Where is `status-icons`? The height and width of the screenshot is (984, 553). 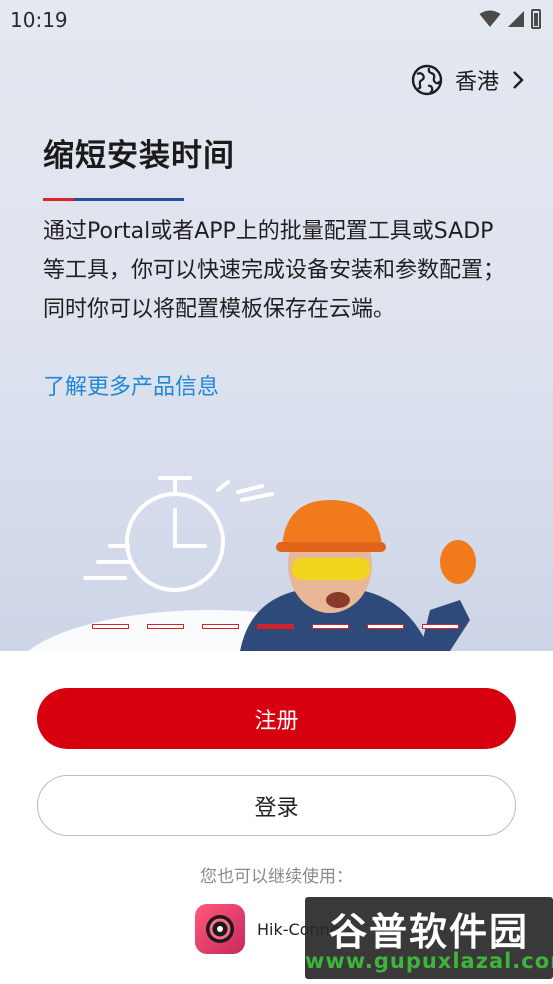
status-icons is located at coordinates (510, 19).